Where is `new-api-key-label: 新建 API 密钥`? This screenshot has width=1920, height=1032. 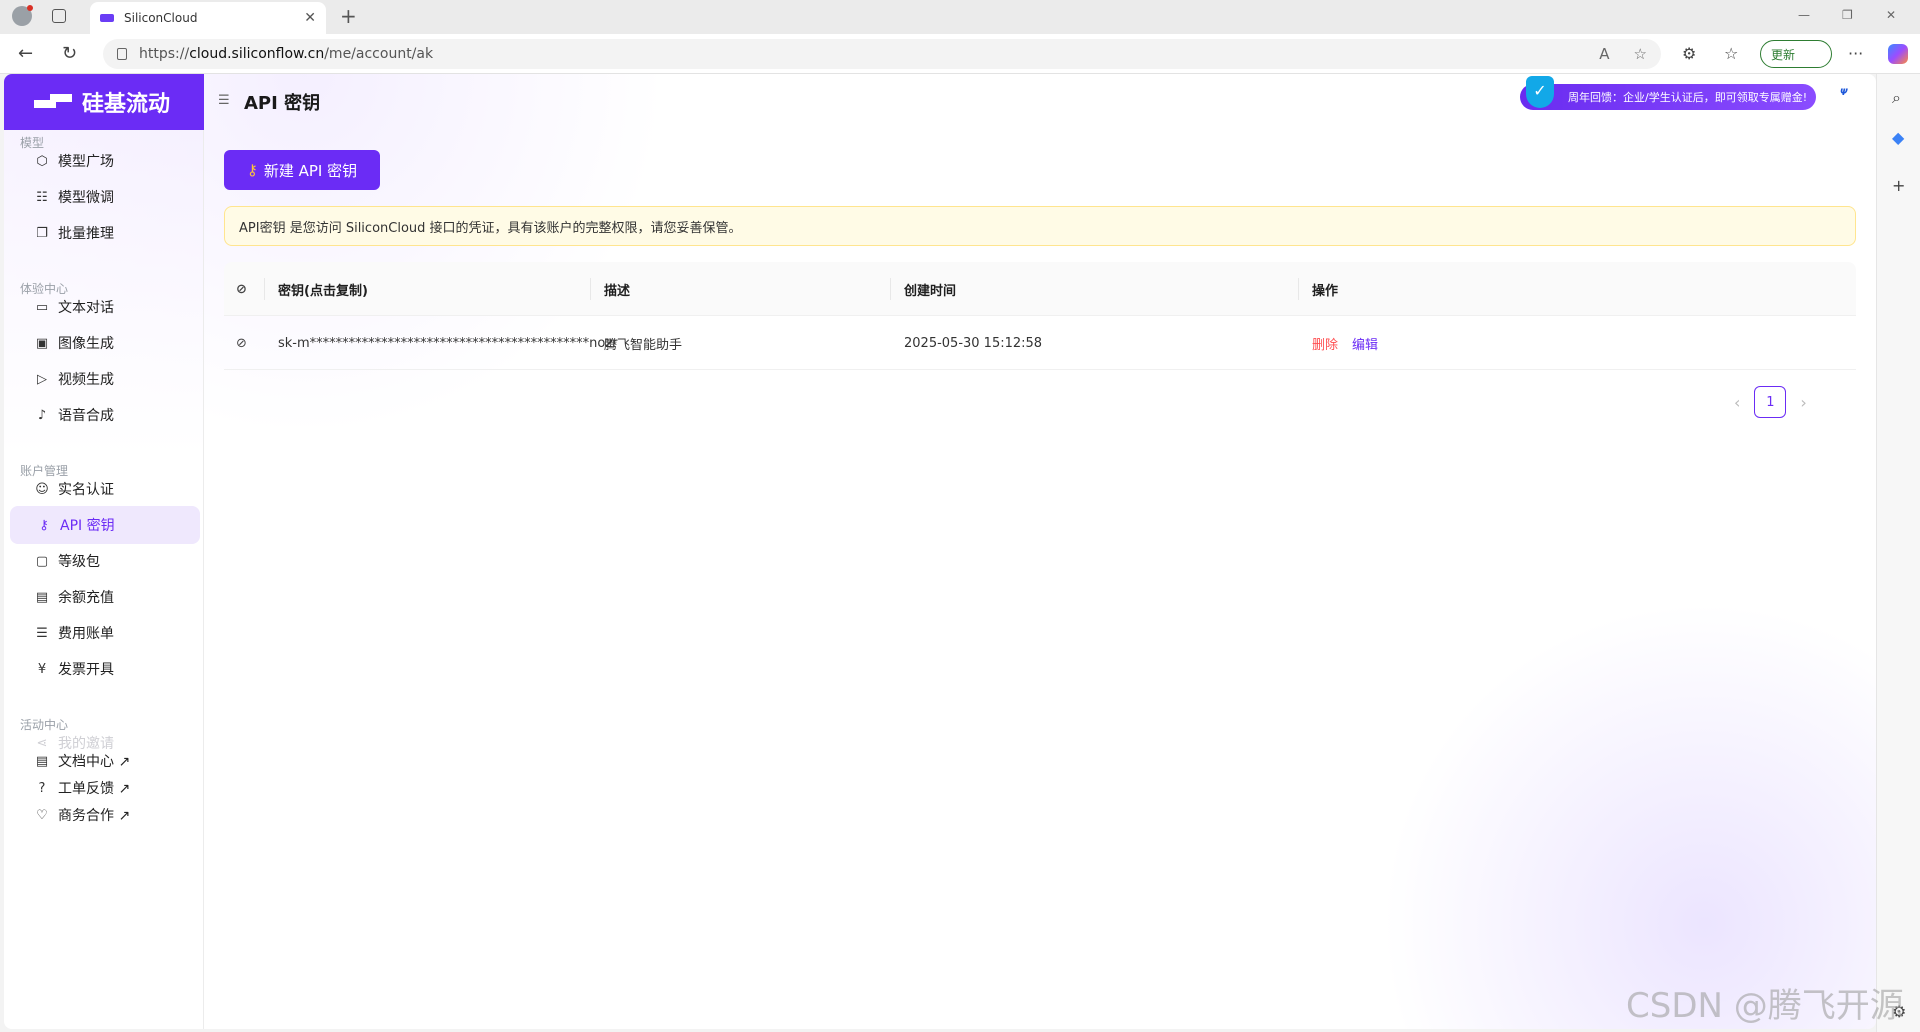 new-api-key-label: 新建 API 密钥 is located at coordinates (310, 170).